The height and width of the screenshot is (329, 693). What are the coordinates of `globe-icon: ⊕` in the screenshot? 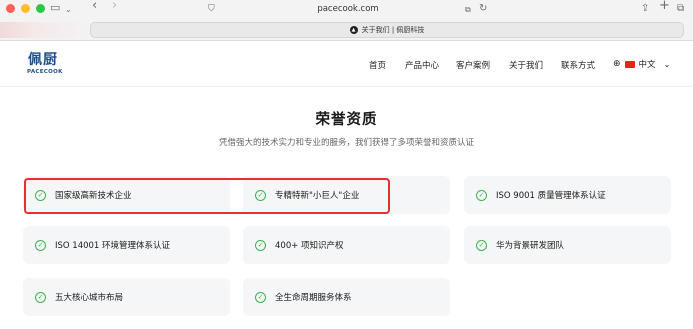 It's located at (617, 64).